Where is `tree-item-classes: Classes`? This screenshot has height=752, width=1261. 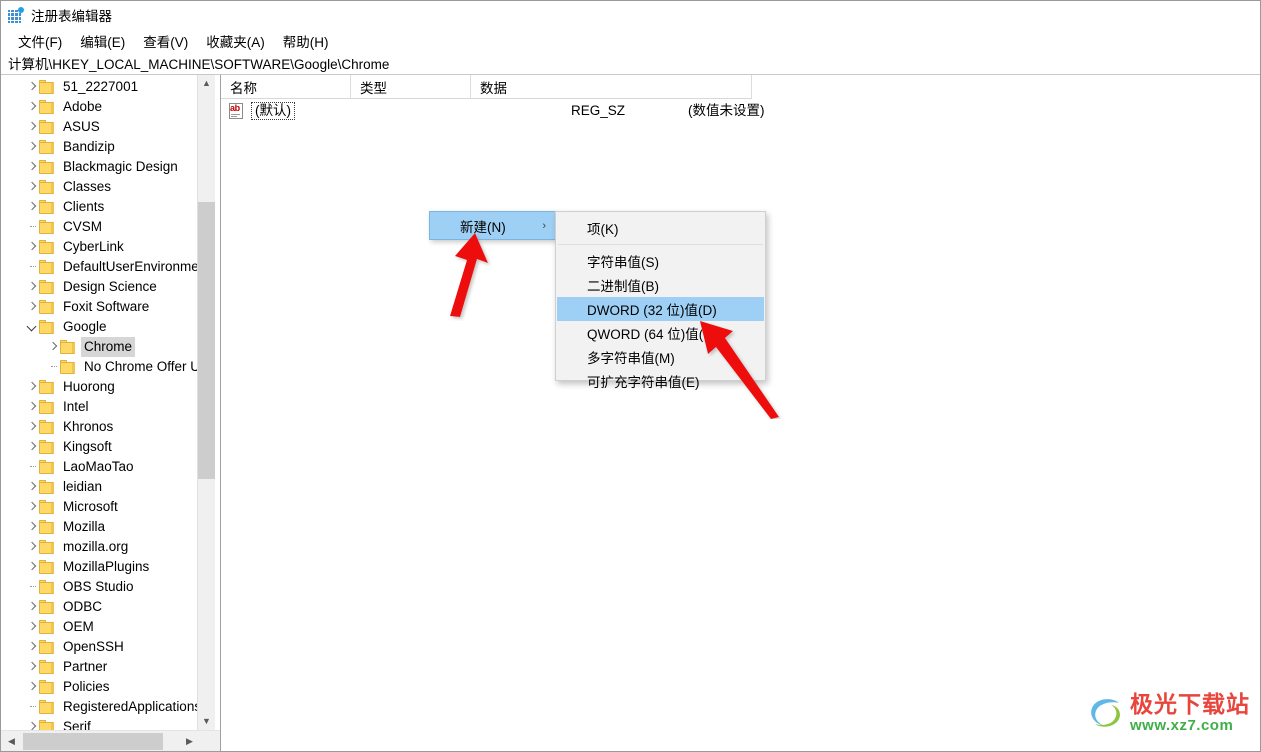 tree-item-classes: Classes is located at coordinates (100, 187).